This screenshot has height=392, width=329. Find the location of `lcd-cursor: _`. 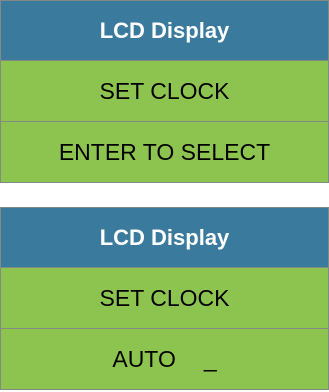

lcd-cursor: _ is located at coordinates (210, 358).